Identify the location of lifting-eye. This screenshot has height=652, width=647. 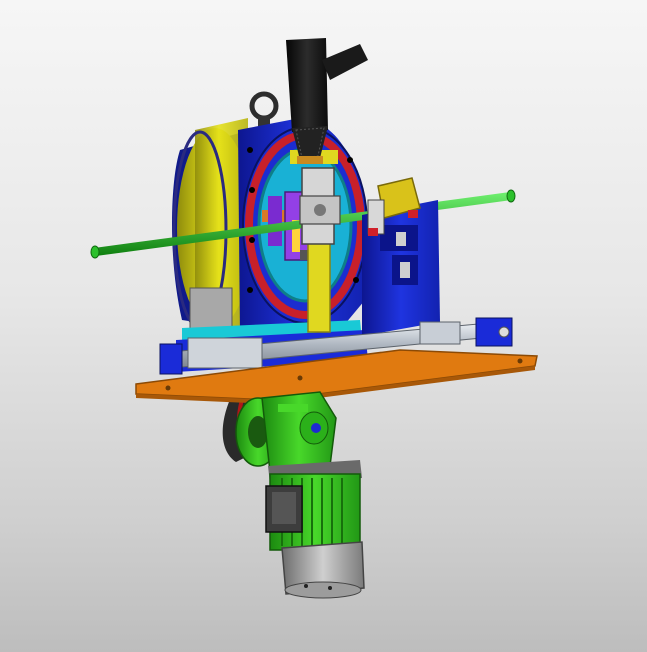
(264, 109).